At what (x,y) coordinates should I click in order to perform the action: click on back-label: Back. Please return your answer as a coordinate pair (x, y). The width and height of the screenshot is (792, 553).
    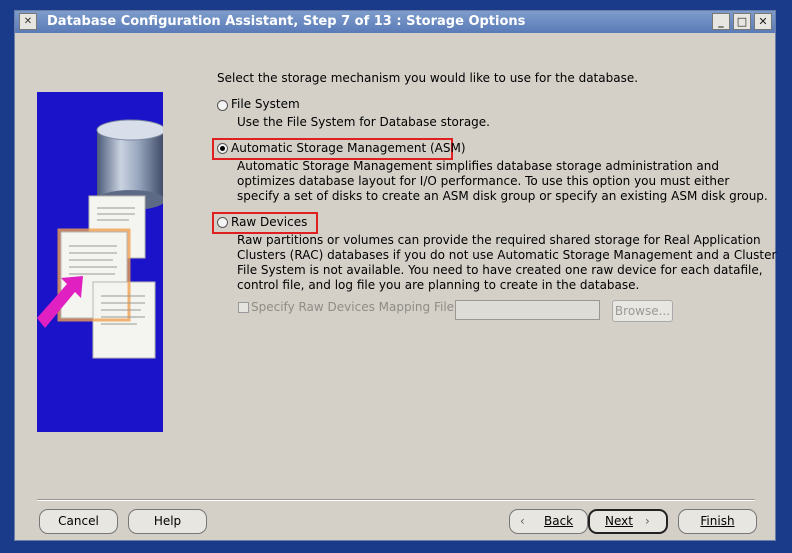
    Looking at the image, I should click on (559, 521).